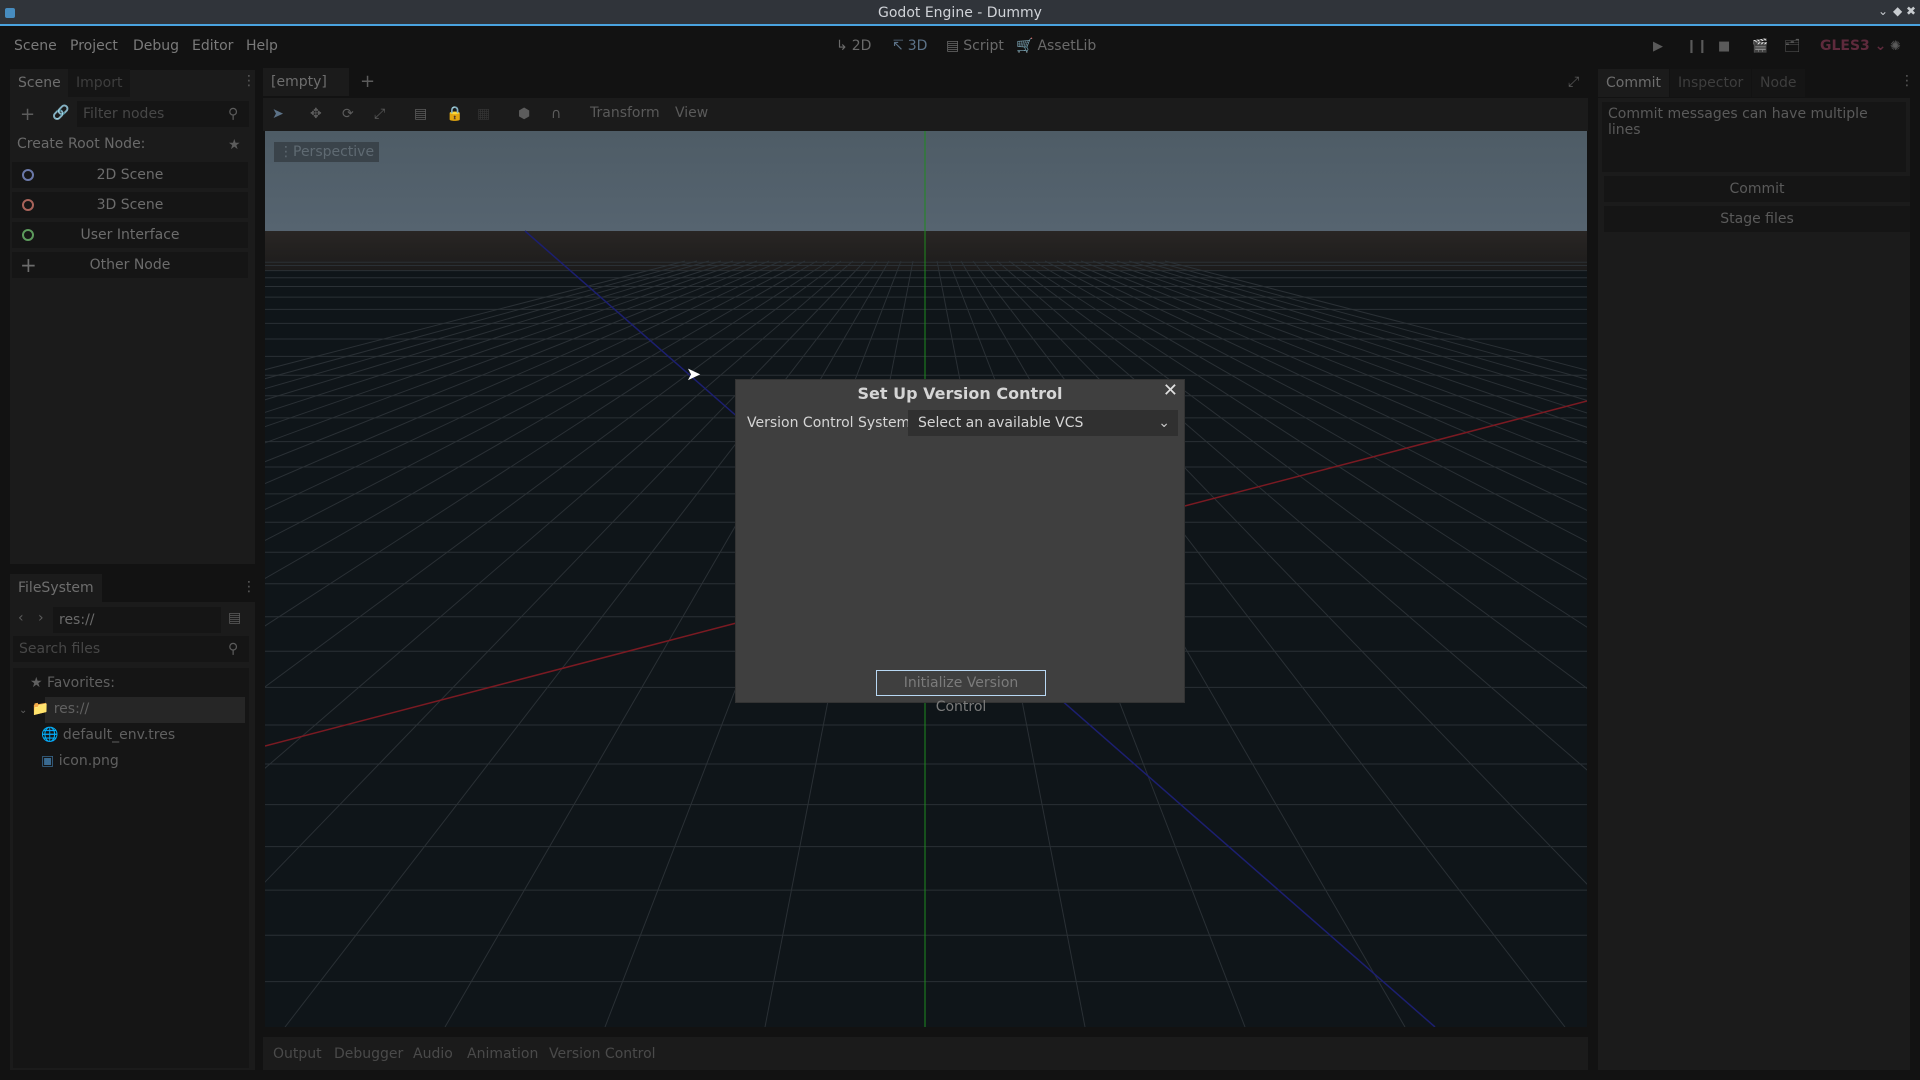  I want to click on commit-message-textarea: Commit messages can have multiple lines, so click(1754, 137).